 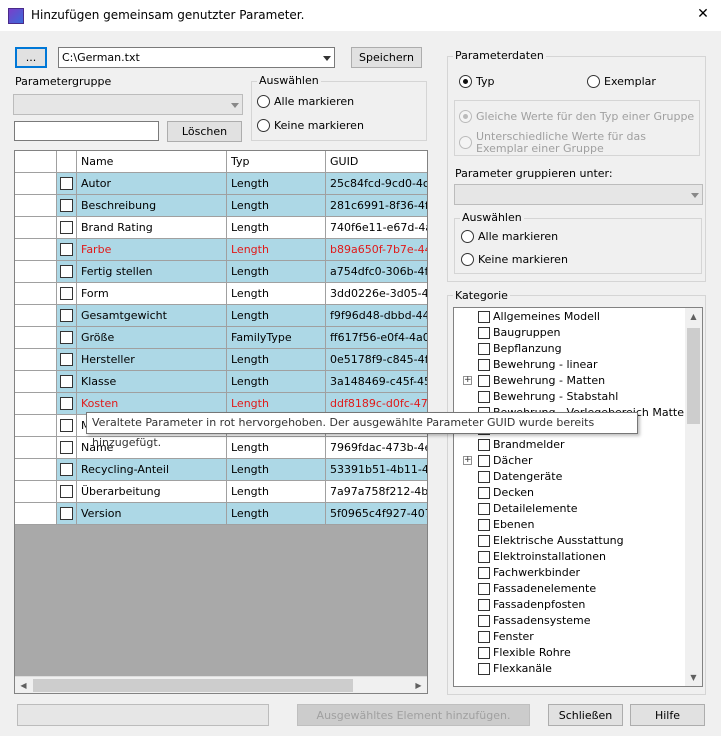 What do you see at coordinates (221, 470) in the screenshot?
I see `table-row: Recycling-AnteilLength53391b51-4b11-4e8a` at bounding box center [221, 470].